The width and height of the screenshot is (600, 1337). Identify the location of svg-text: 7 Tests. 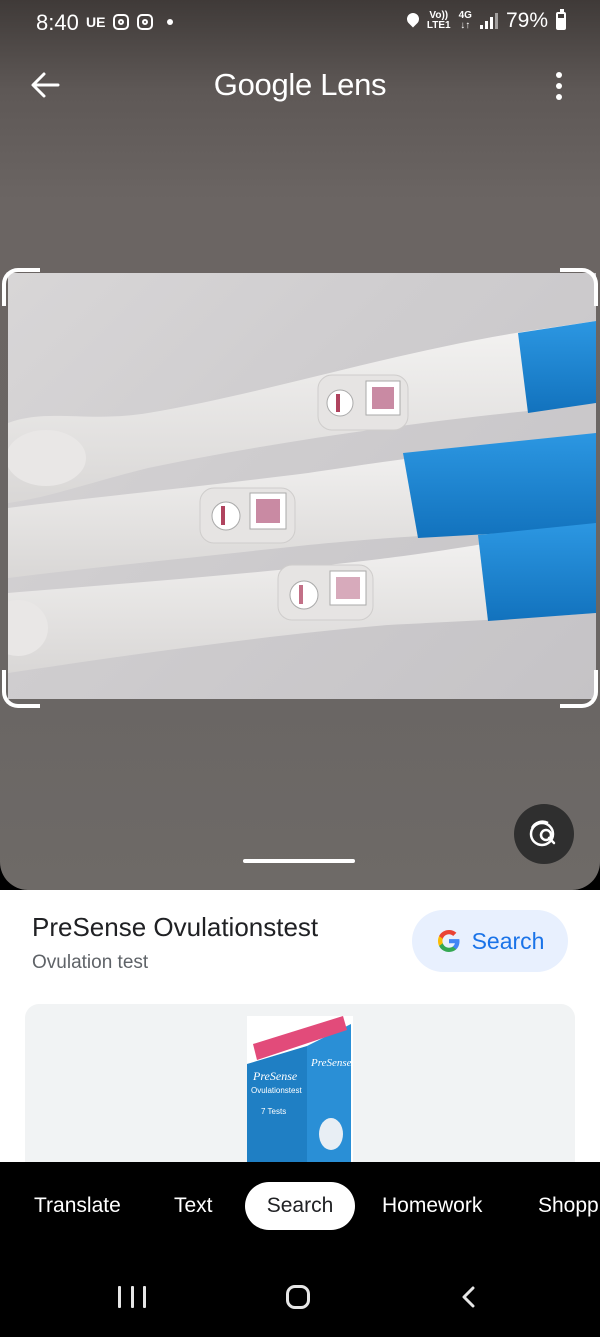
(273, 1111).